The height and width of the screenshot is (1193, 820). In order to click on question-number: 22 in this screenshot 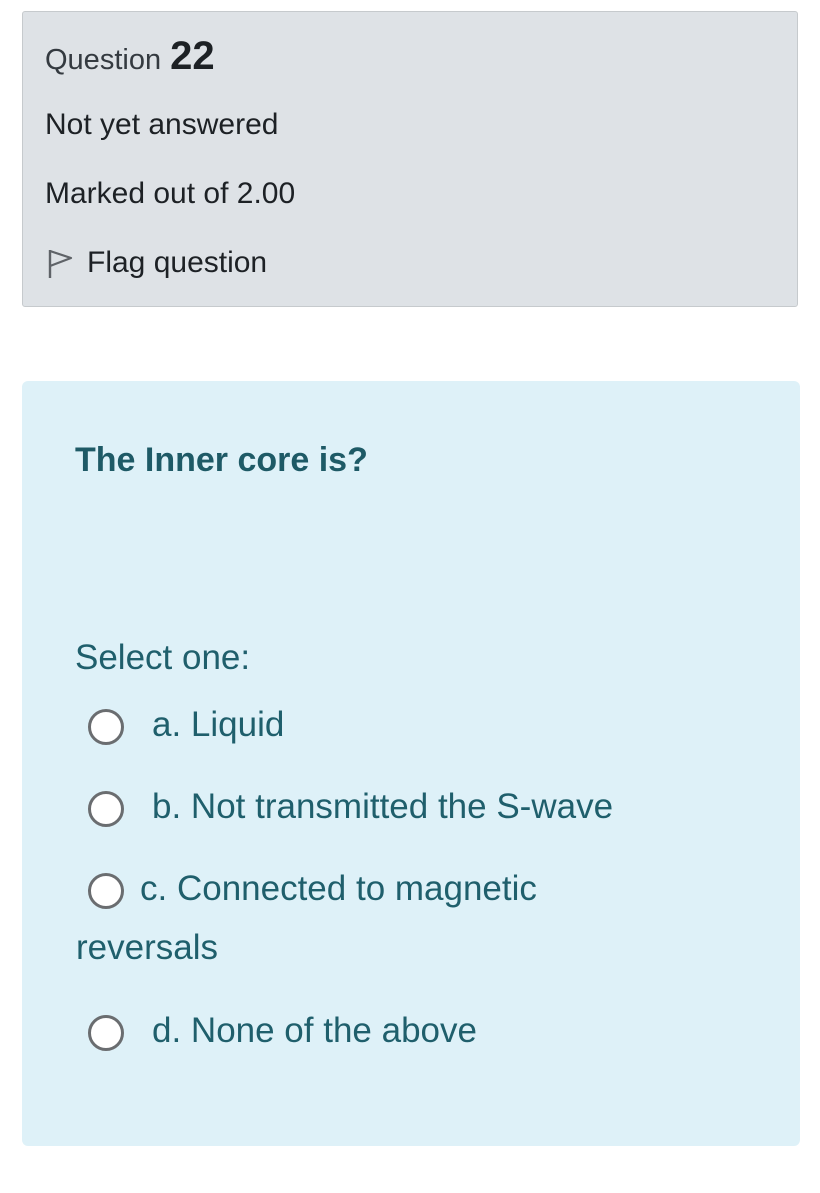, I will do `click(192, 56)`.